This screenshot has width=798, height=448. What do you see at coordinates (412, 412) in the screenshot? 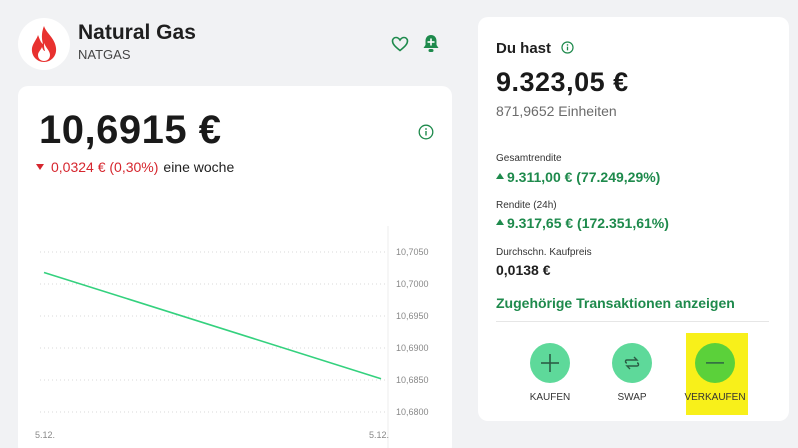
I see `y-tick-label: 10,6800` at bounding box center [412, 412].